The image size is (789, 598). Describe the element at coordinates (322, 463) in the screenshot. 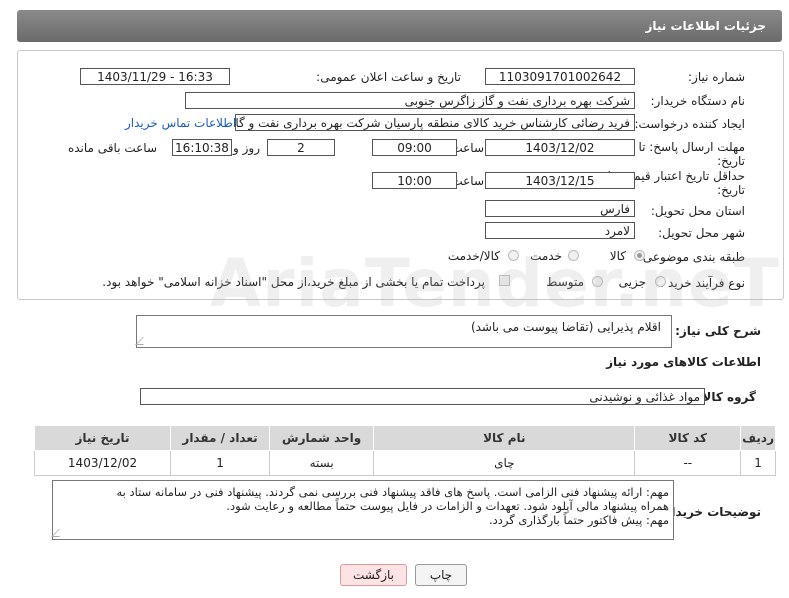

I see `cell-unit: بسته` at that location.